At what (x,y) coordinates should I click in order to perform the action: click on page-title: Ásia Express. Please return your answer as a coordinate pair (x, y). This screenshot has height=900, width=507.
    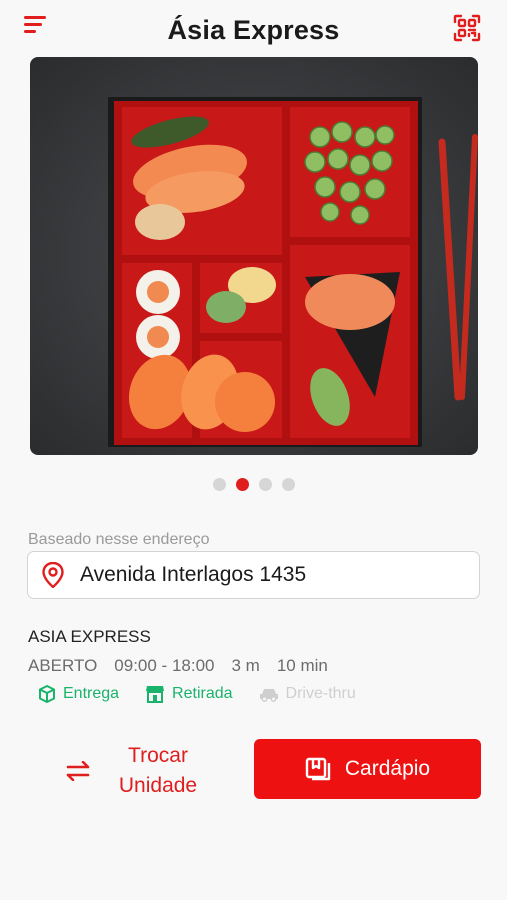
    Looking at the image, I should click on (253, 30).